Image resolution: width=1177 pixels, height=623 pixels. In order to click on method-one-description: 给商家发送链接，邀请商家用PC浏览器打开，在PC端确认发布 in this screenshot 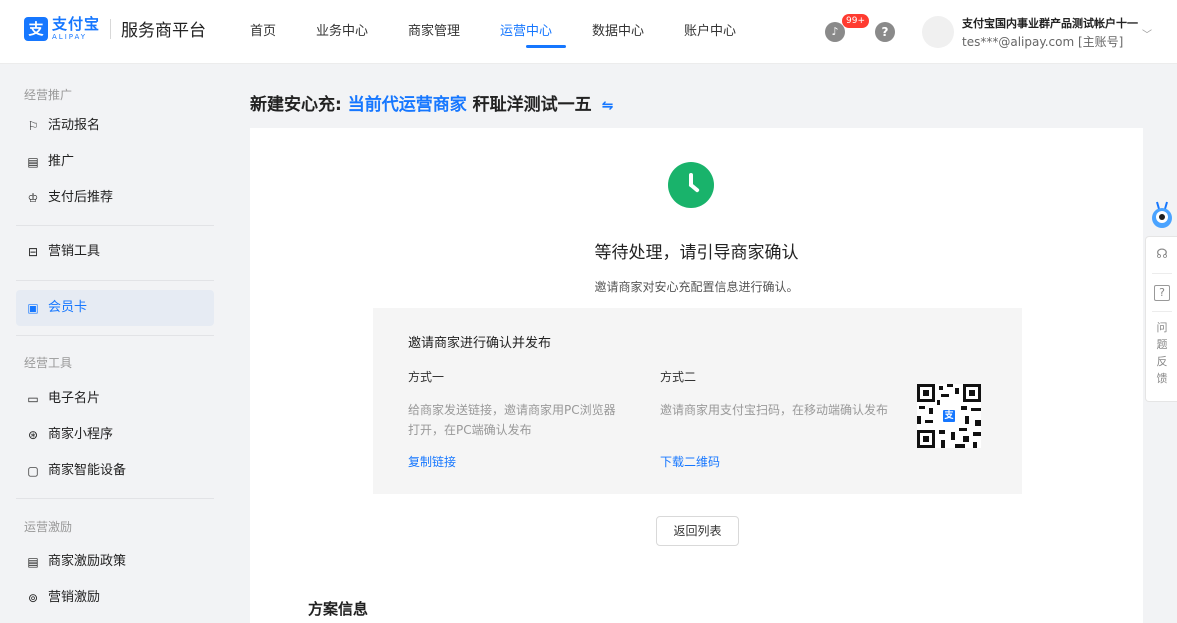, I will do `click(512, 420)`.